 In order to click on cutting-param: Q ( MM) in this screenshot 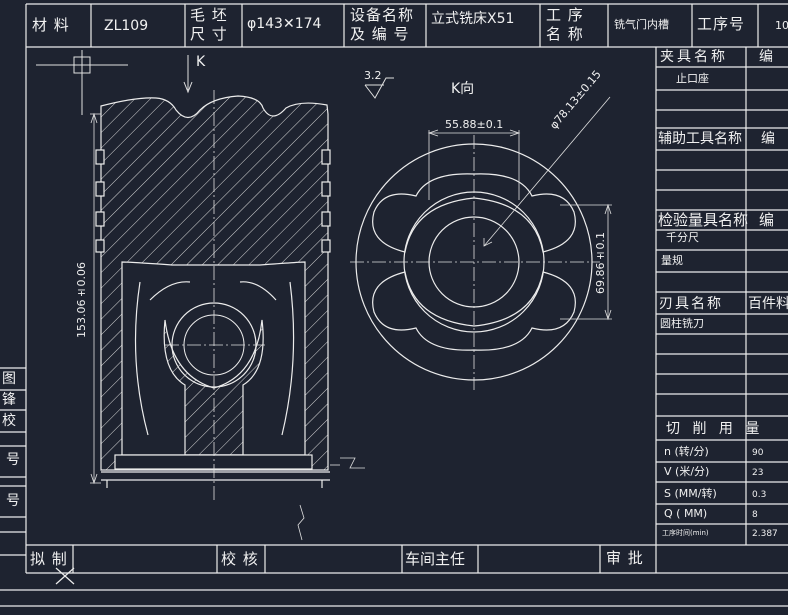, I will do `click(686, 513)`.